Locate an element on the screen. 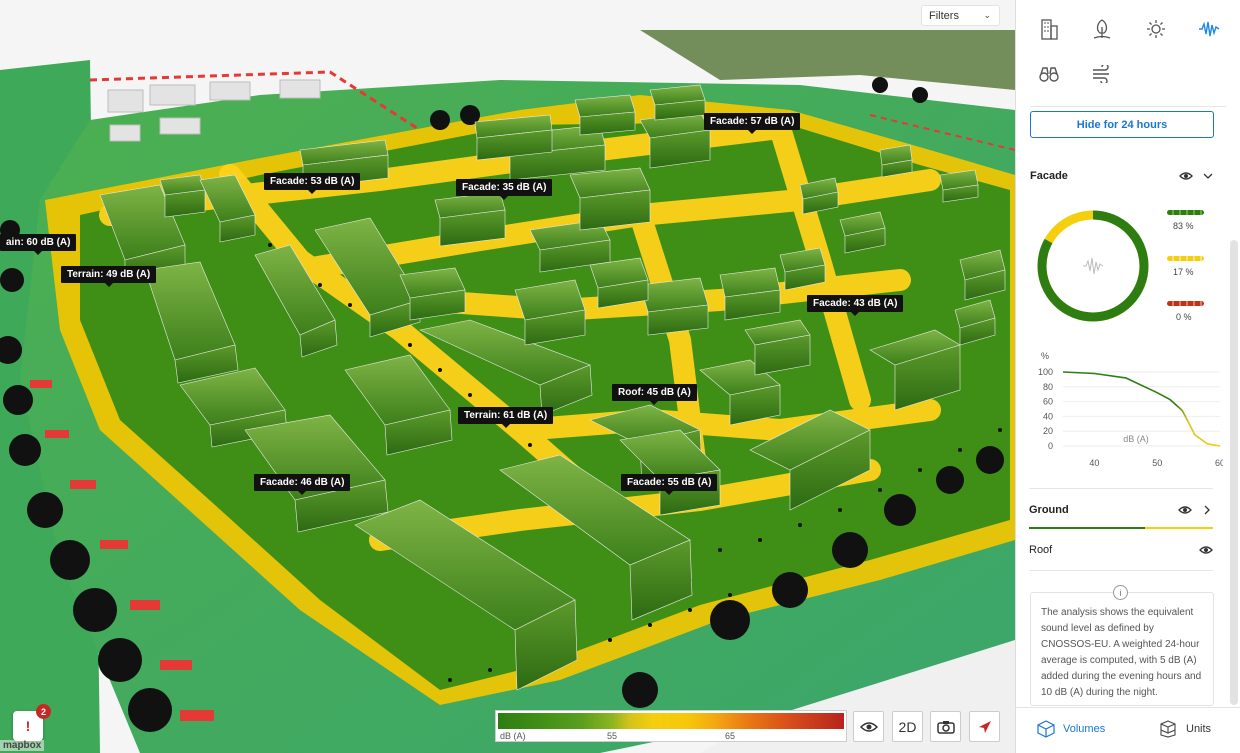  map-label: Roof: 45 dB (A) is located at coordinates (654, 394).